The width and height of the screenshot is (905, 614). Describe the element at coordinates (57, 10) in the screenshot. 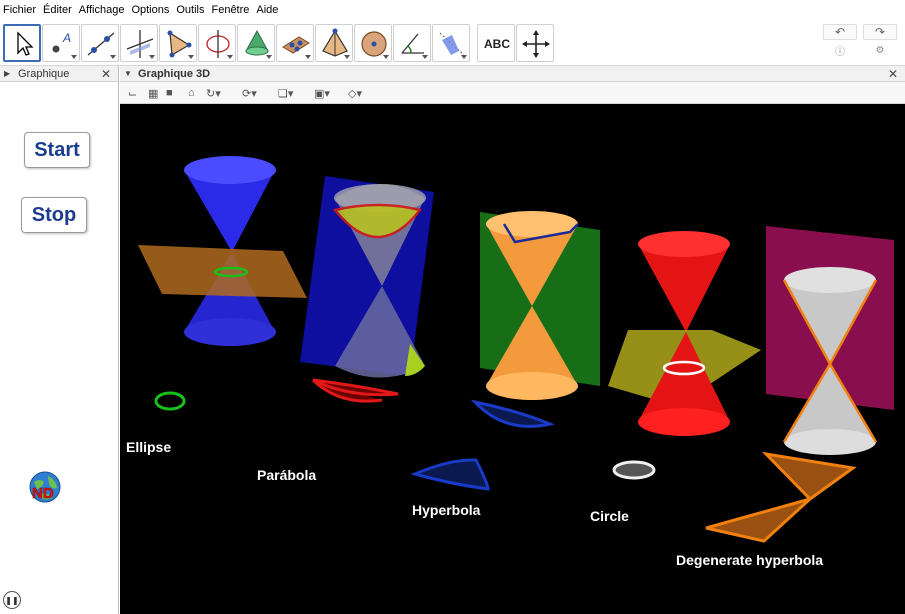

I see `menu-editer: Éditer` at that location.